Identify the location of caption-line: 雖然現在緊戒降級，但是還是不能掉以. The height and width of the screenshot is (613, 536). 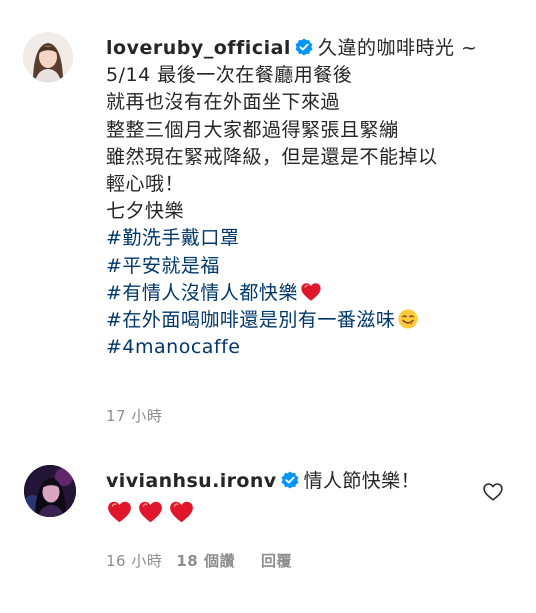
(272, 156).